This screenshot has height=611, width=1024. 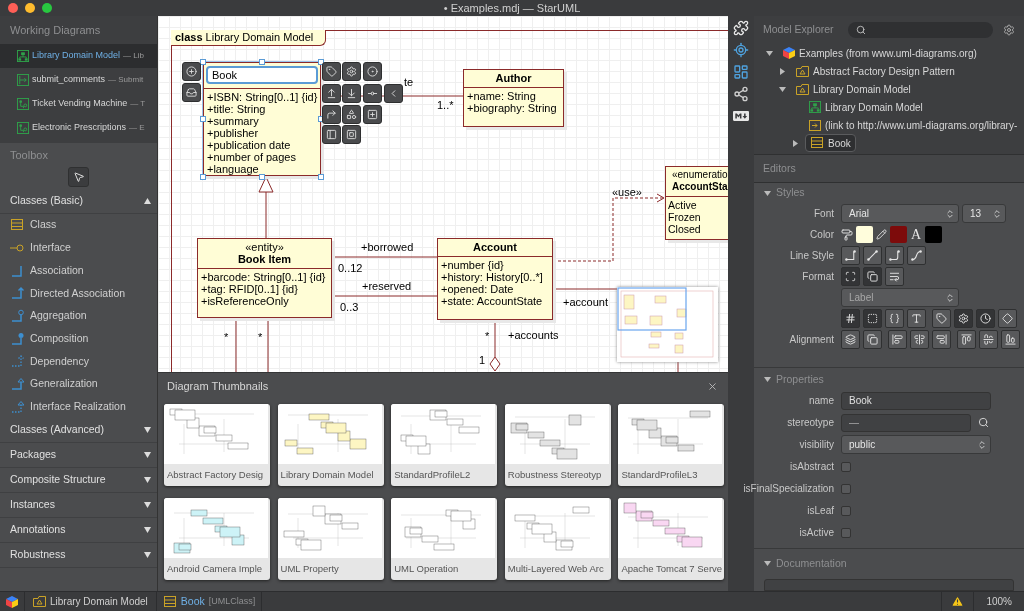 I want to click on thumbnail-card: Abstract Factory Desig, so click(x=217, y=445).